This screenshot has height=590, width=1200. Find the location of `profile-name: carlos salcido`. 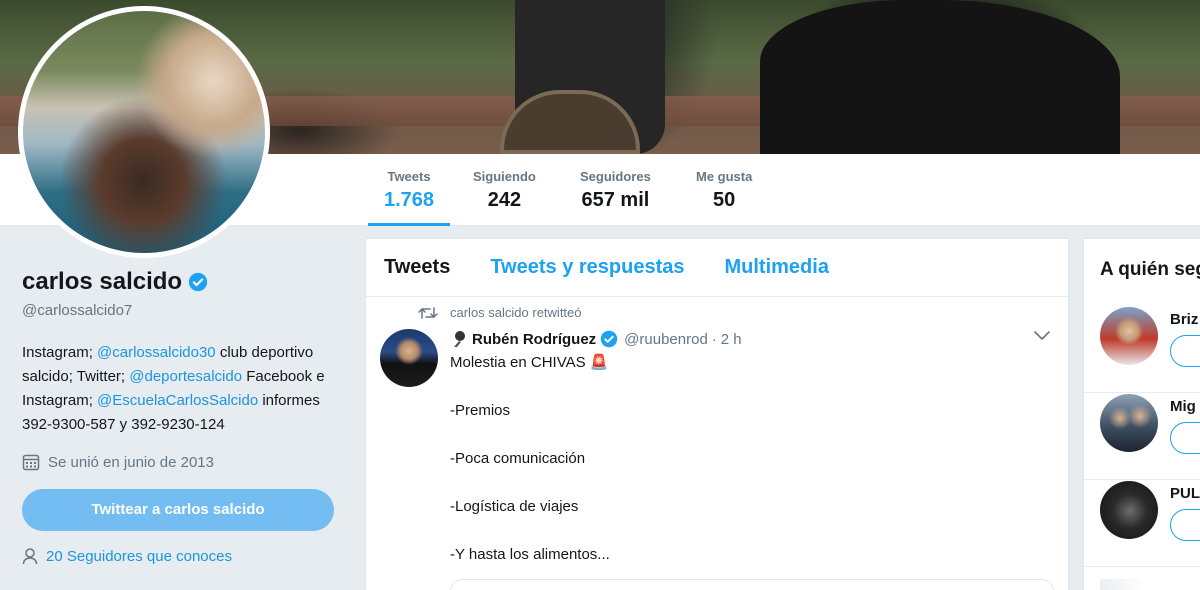

profile-name: carlos salcido is located at coordinates (102, 282).